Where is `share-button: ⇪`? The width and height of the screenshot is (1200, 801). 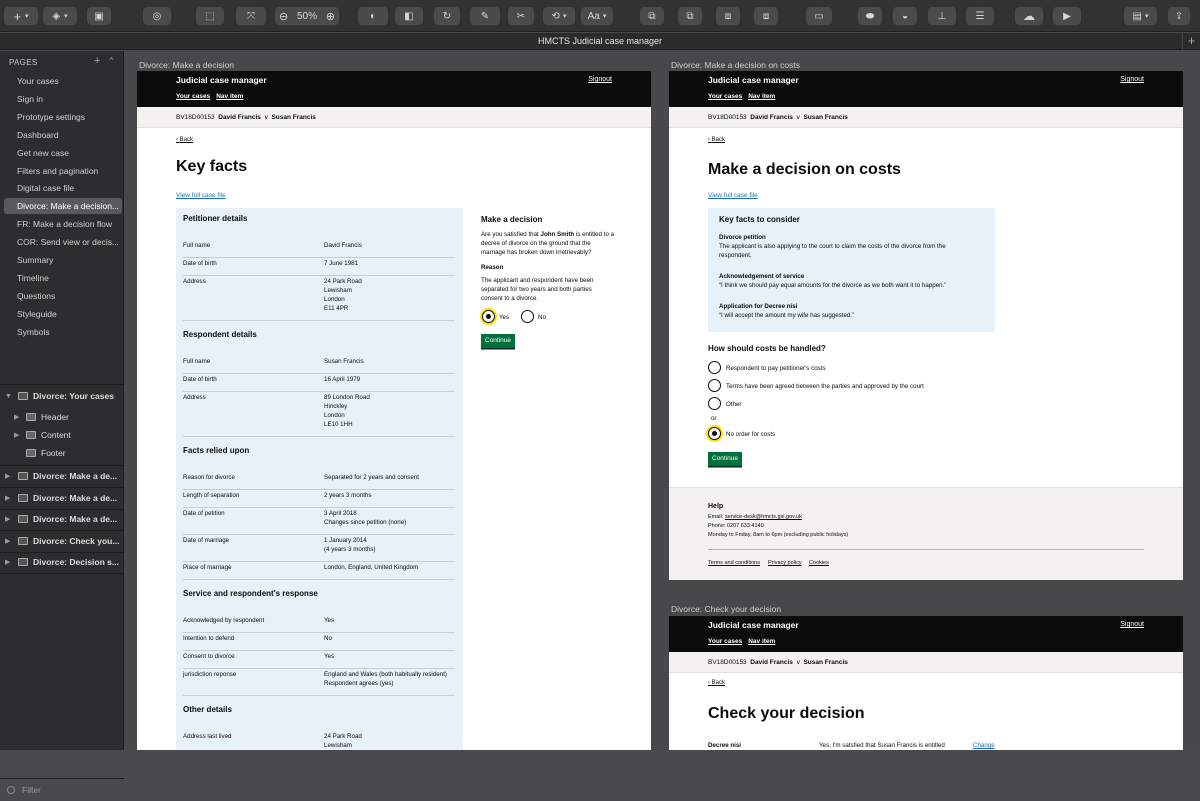 share-button: ⇪ is located at coordinates (1179, 16).